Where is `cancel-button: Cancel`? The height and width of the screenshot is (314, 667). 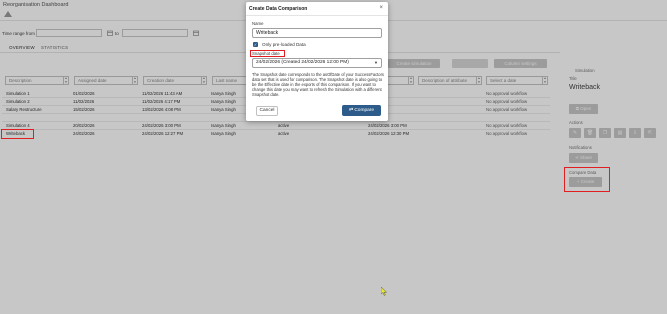 cancel-button: Cancel is located at coordinates (267, 111).